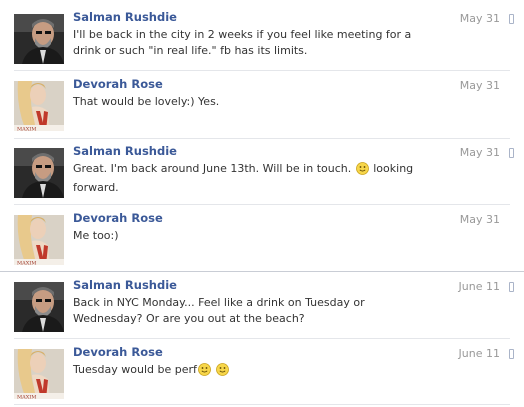 Image resolution: width=524 pixels, height=407 pixels. Describe the element at coordinates (146, 101) in the screenshot. I see `message-text: That would be lovely:) Yes.` at that location.